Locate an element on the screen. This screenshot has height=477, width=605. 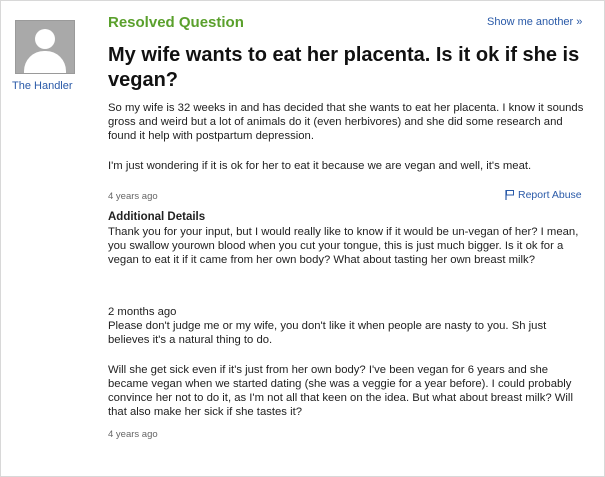
question-status: Resolved Question is located at coordinates (176, 22).